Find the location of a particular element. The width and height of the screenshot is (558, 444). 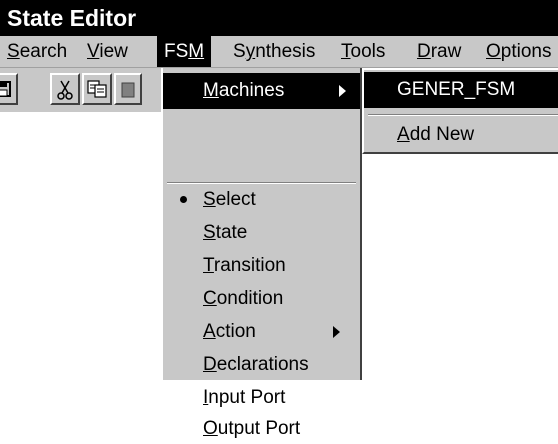

menu-label-mnemonic: O is located at coordinates (493, 51).